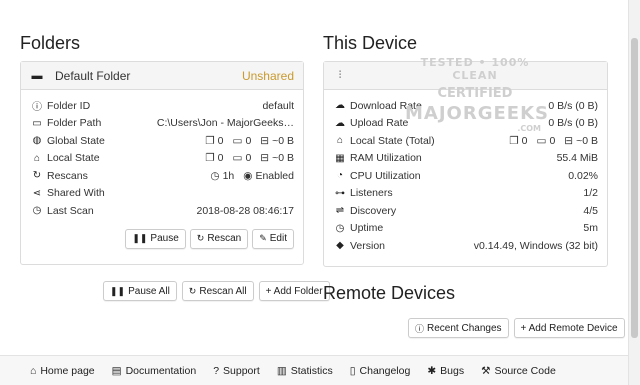 The height and width of the screenshot is (385, 640). I want to click on total-files-count: 0, so click(524, 140).